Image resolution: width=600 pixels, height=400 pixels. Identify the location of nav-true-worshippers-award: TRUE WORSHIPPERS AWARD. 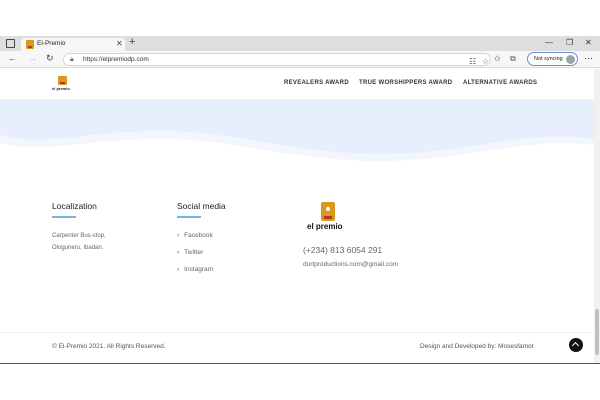
(405, 83).